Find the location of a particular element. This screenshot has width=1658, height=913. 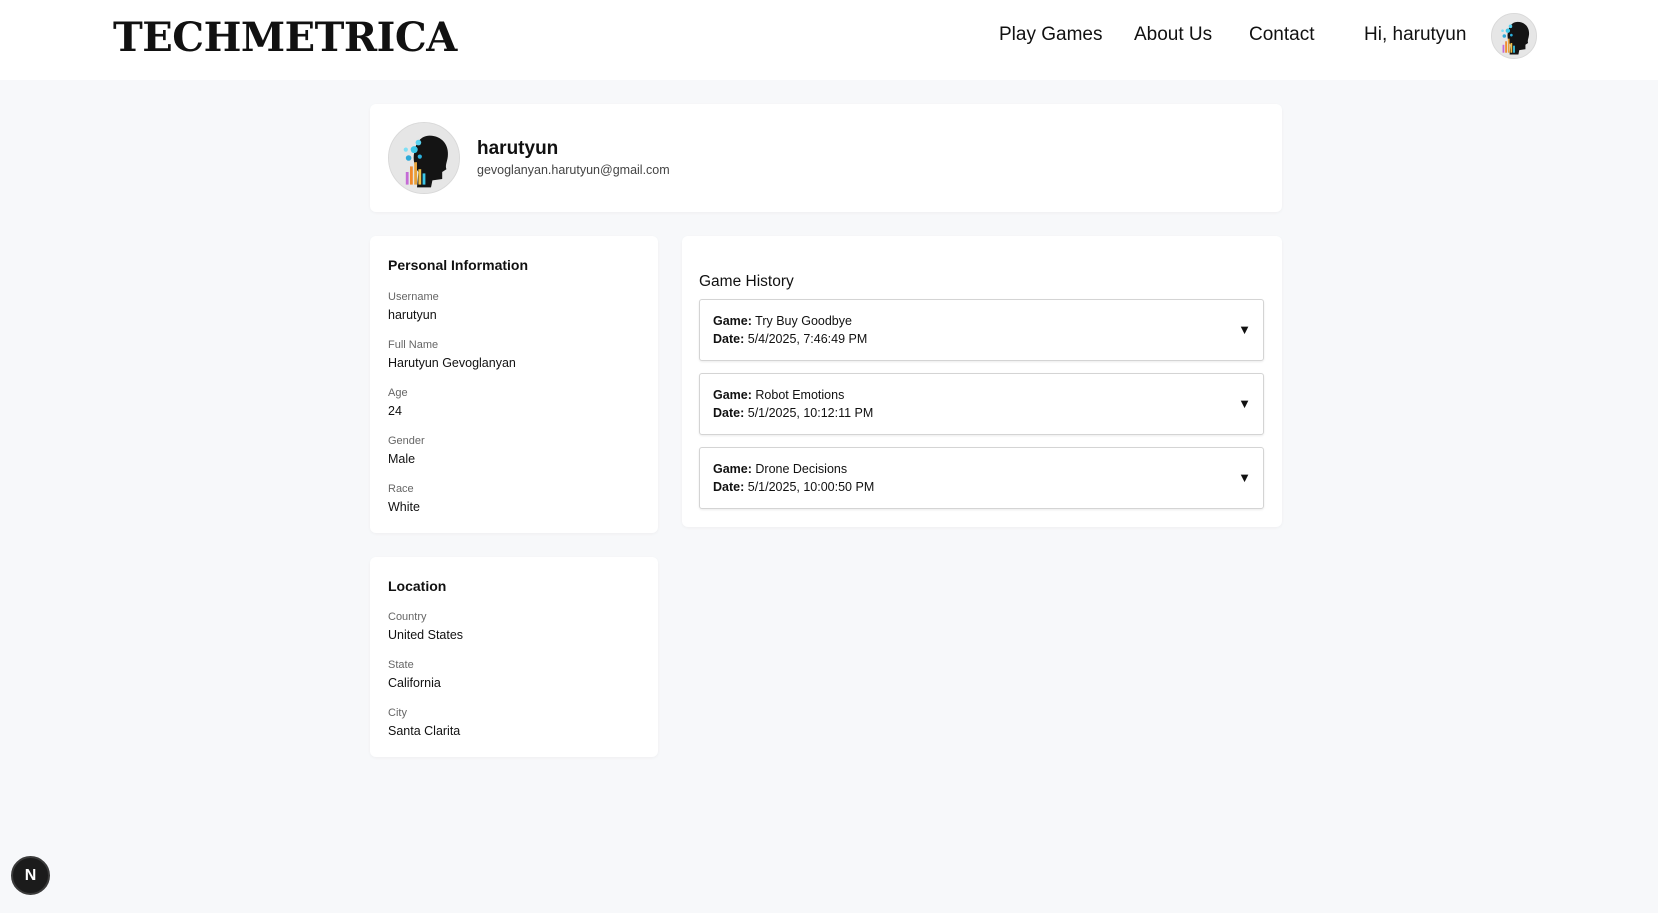

country-value: United States is located at coordinates (426, 635).